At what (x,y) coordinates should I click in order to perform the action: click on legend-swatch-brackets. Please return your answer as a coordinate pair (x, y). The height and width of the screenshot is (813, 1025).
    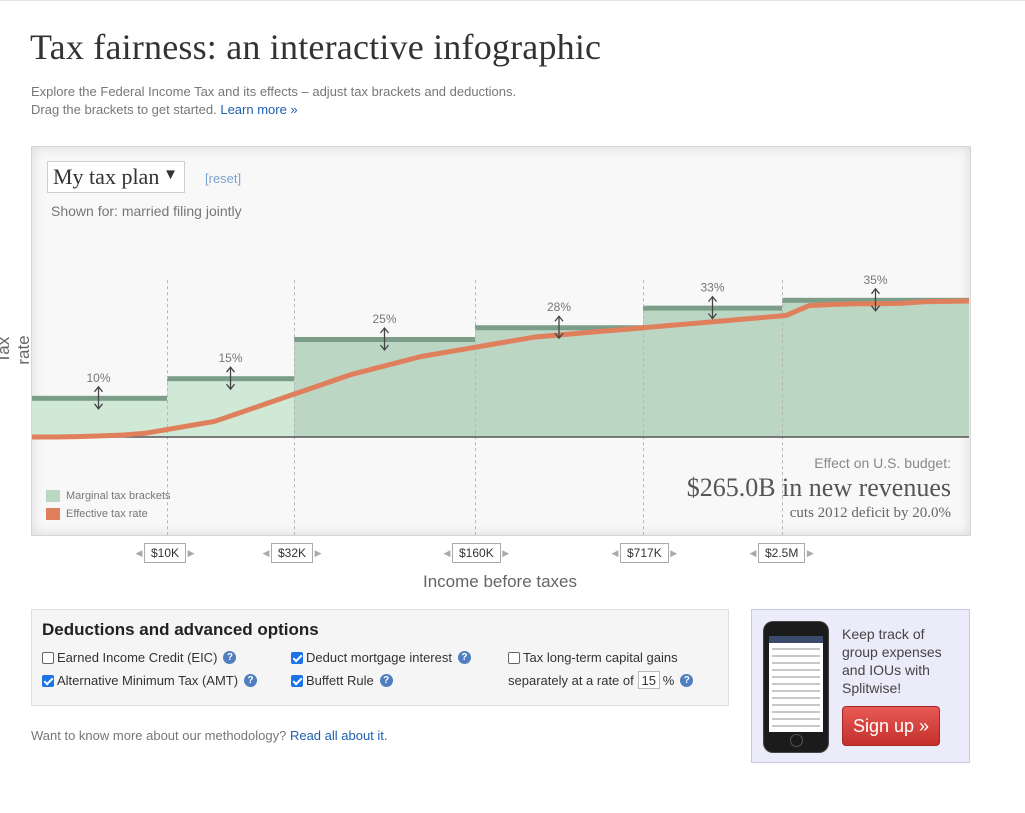
    Looking at the image, I should click on (53, 496).